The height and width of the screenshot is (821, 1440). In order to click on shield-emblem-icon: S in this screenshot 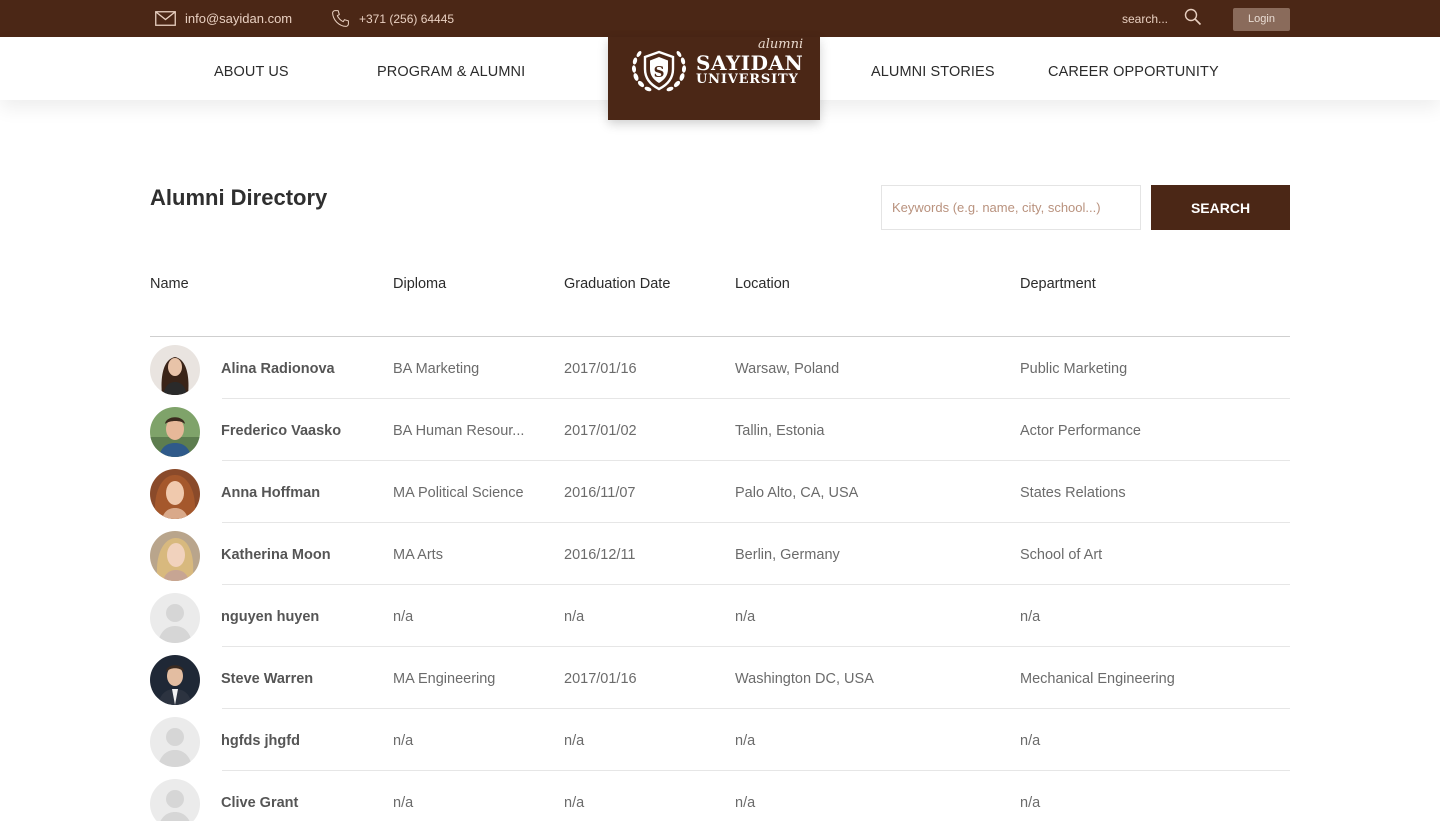, I will do `click(659, 71)`.